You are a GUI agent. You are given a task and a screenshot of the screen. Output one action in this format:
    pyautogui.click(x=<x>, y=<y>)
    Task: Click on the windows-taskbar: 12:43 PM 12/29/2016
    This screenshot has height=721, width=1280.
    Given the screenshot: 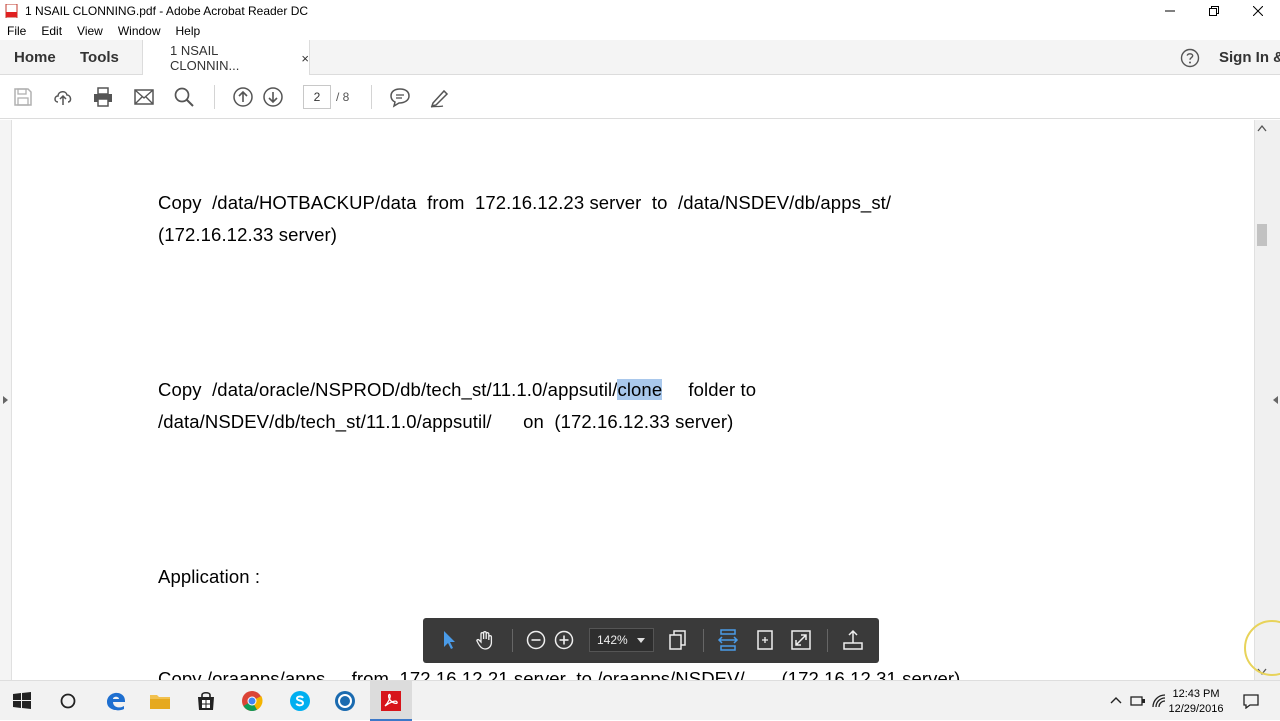 What is the action you would take?
    pyautogui.click(x=640, y=700)
    